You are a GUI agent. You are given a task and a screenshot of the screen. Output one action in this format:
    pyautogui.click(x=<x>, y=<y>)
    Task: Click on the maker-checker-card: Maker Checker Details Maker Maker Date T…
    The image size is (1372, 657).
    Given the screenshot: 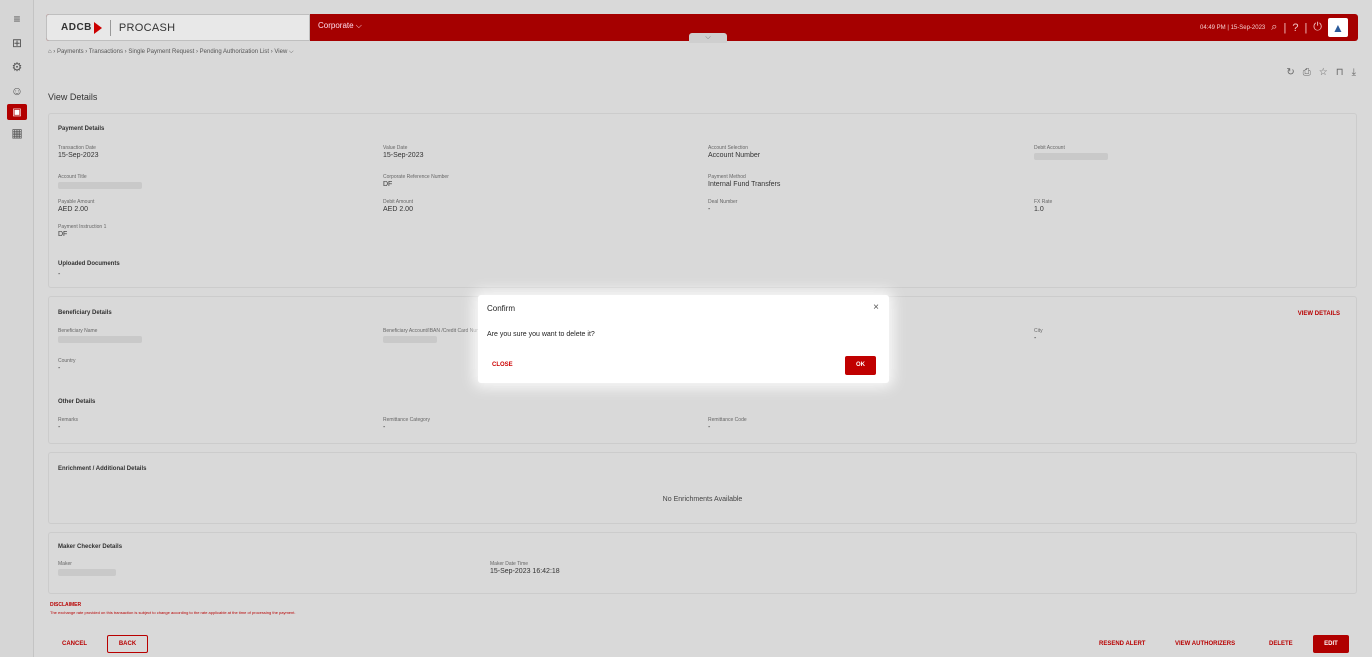 What is the action you would take?
    pyautogui.click(x=702, y=563)
    